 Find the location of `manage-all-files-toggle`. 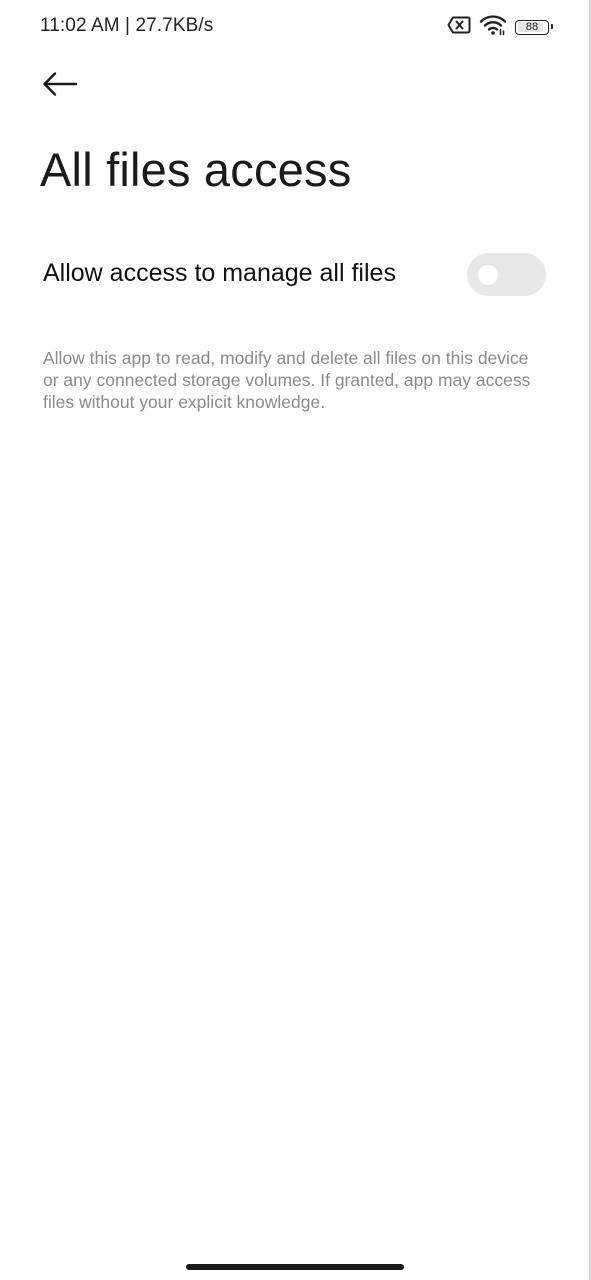

manage-all-files-toggle is located at coordinates (506, 274).